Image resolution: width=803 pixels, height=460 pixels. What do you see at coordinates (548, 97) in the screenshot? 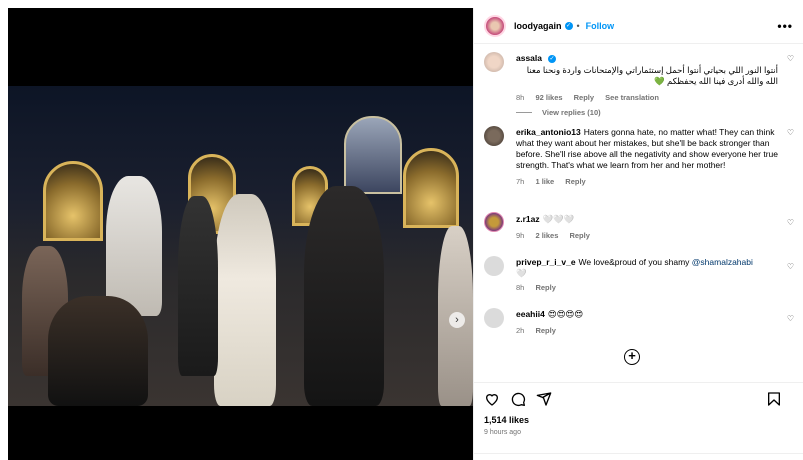
I see `comment-likes: 92 likes` at bounding box center [548, 97].